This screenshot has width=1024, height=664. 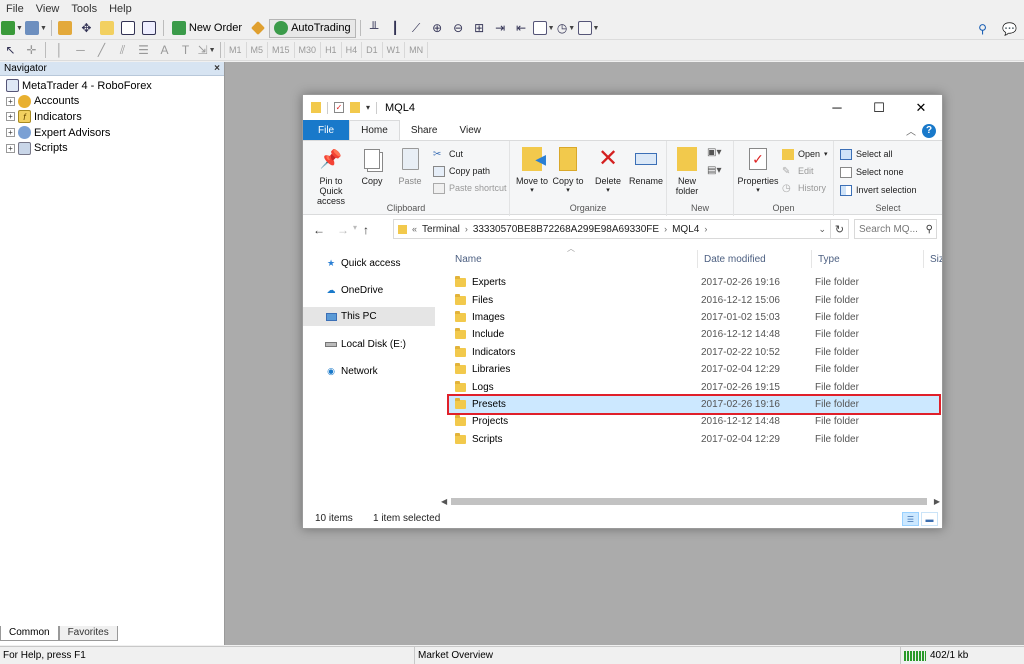 What do you see at coordinates (532, 170) in the screenshot?
I see `move-to-button: ◀ Move to ▾` at bounding box center [532, 170].